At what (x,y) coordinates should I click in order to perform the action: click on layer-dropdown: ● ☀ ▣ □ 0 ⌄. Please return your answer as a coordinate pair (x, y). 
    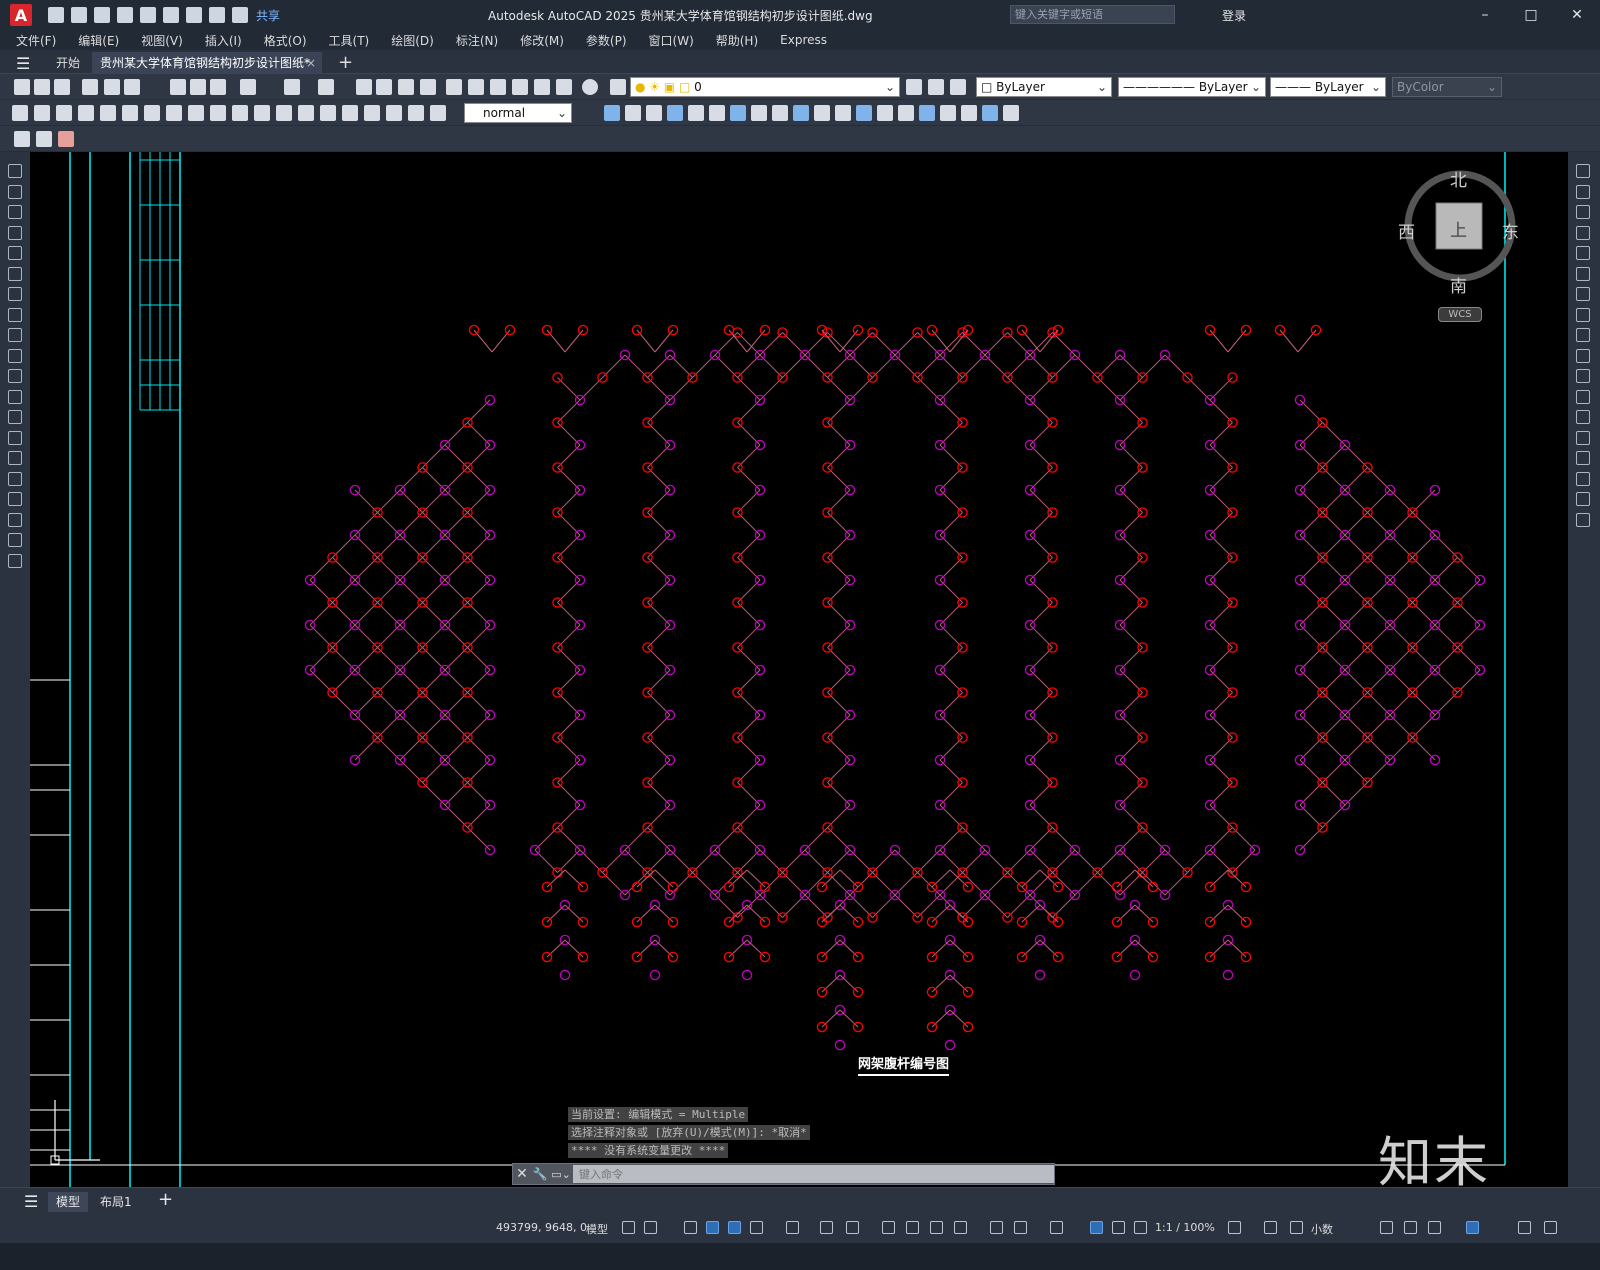
    Looking at the image, I should click on (765, 87).